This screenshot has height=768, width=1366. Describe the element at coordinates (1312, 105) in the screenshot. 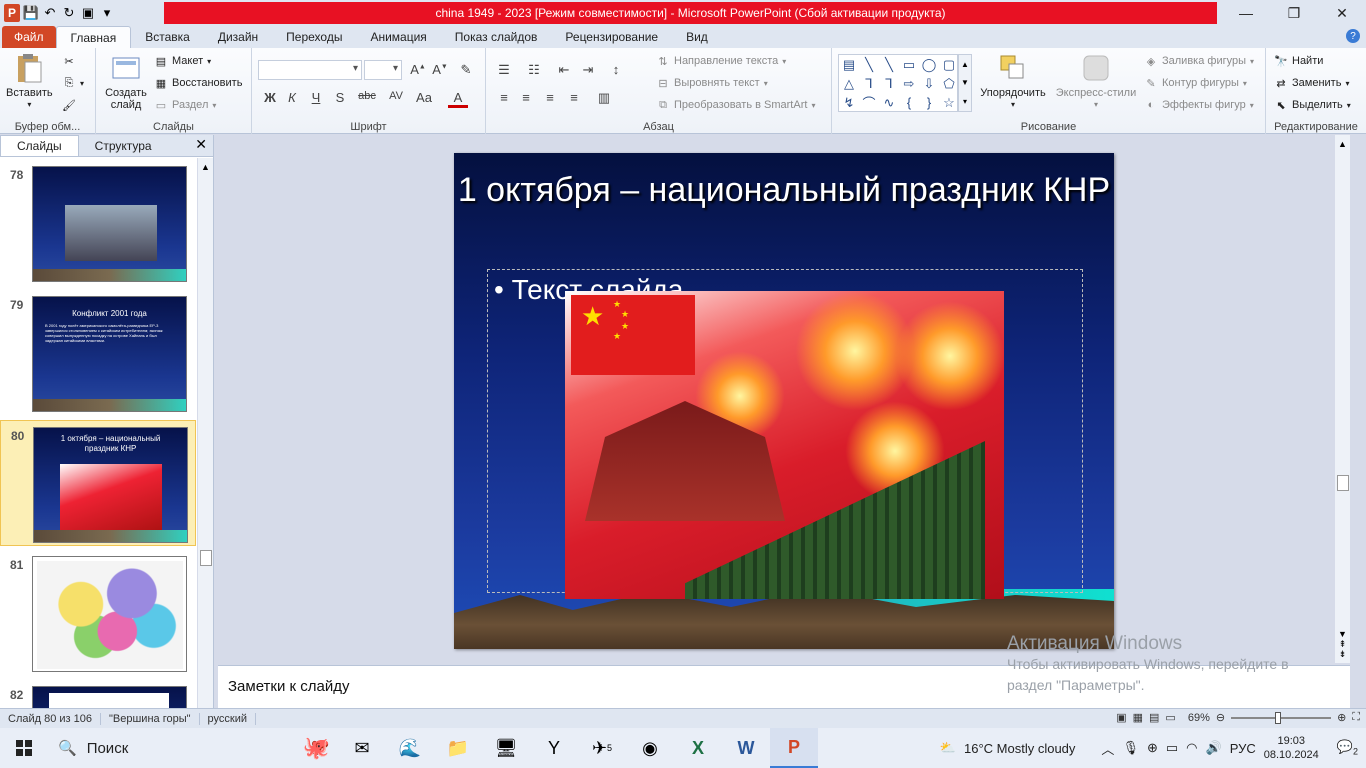

I see `select-button: ⬉ Выделить ▾` at that location.